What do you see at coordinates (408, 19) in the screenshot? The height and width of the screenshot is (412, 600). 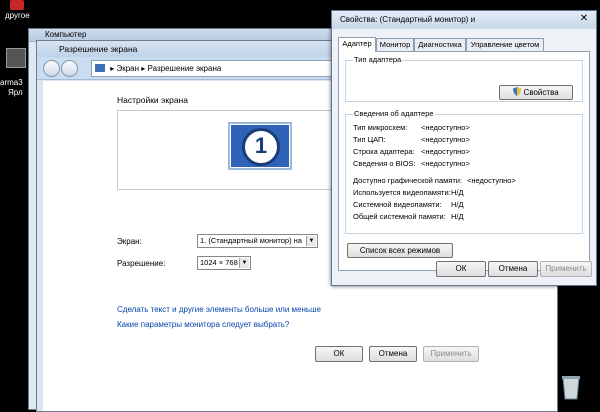 I see `dialog-title: Свойства: (Стандартный монитор) и` at bounding box center [408, 19].